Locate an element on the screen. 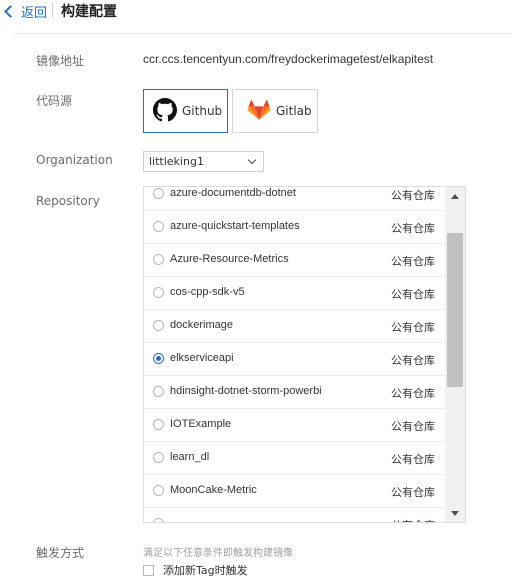 The width and height of the screenshot is (526, 587). gitlab-icon is located at coordinates (259, 111).